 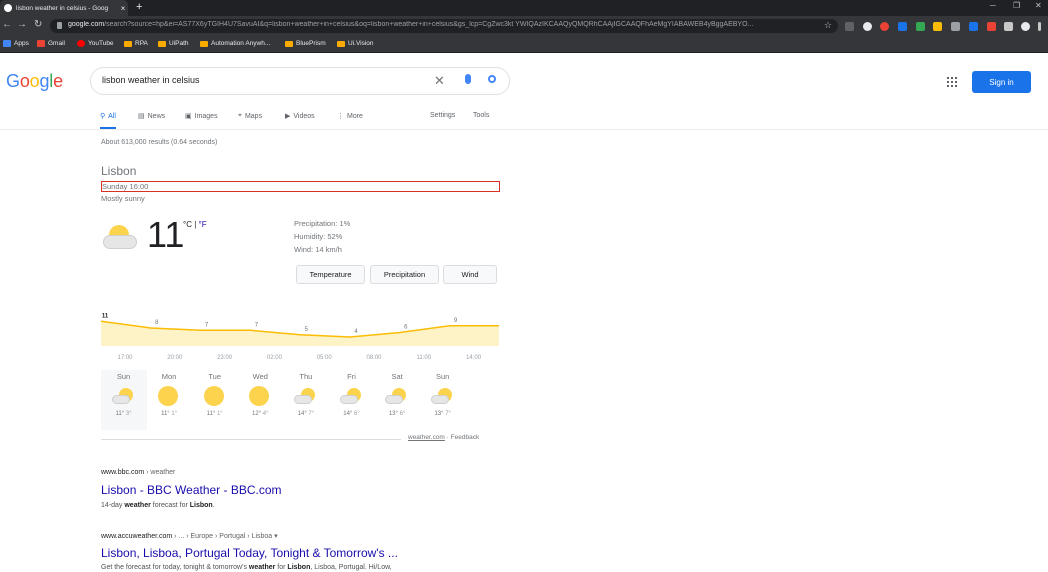 What do you see at coordinates (139, 7) in the screenshot?
I see `new-tab-button: +` at bounding box center [139, 7].